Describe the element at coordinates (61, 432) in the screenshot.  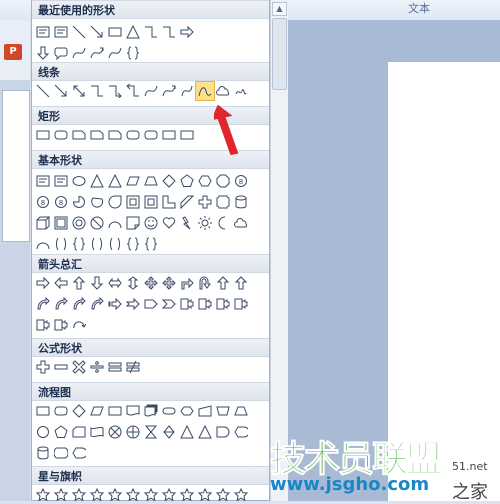
I see `pentagon-icon` at that location.